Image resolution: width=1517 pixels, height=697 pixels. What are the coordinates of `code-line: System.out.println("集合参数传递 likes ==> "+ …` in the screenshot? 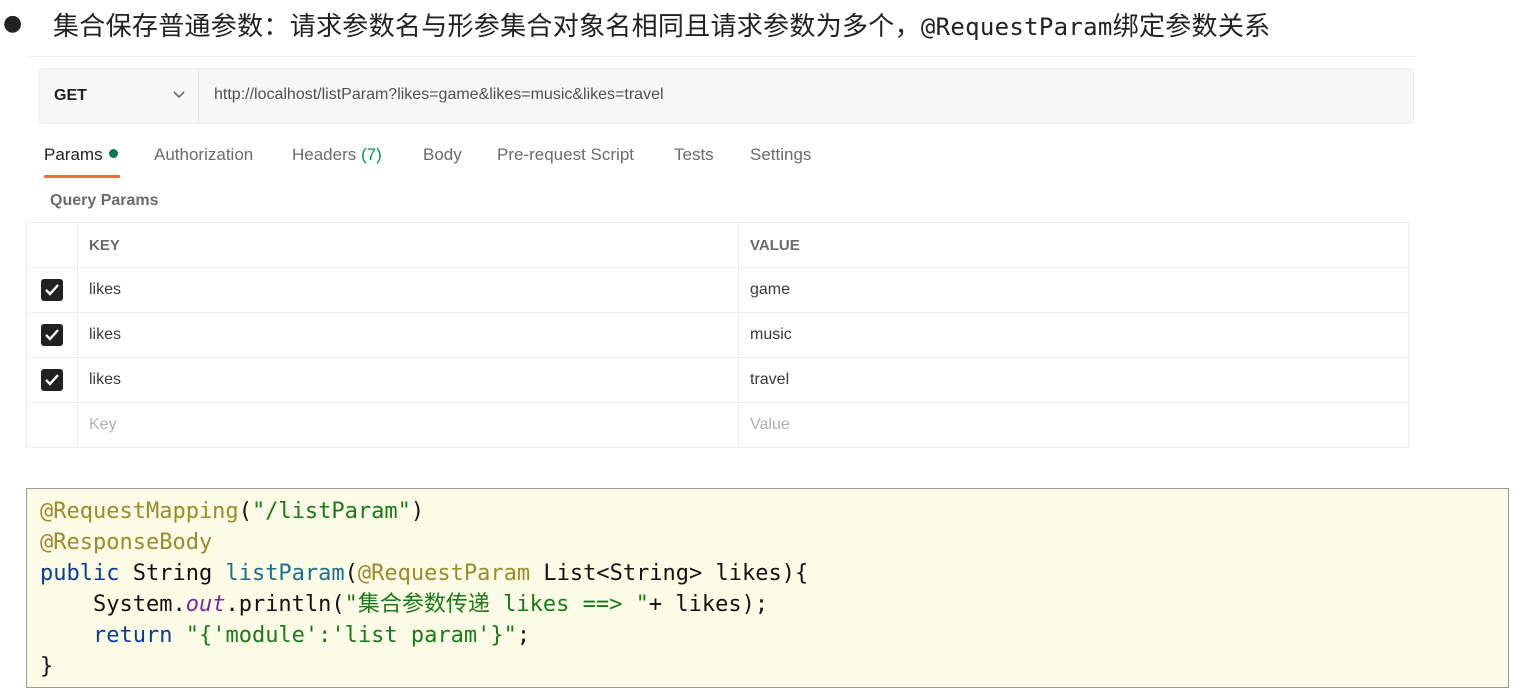 It's located at (774, 604).